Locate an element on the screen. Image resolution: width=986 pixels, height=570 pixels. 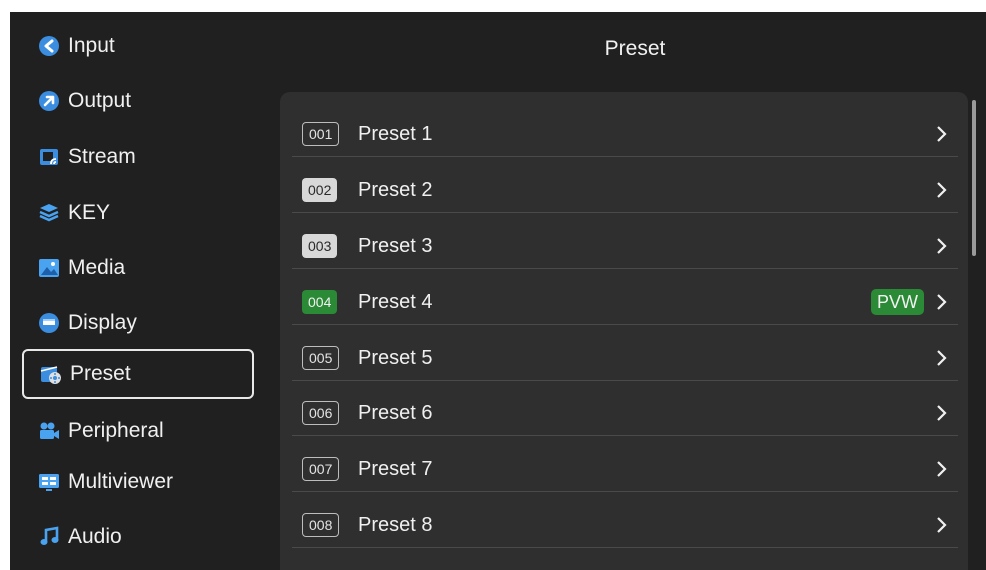
sidebar-item-label: Output is located at coordinates (100, 100).